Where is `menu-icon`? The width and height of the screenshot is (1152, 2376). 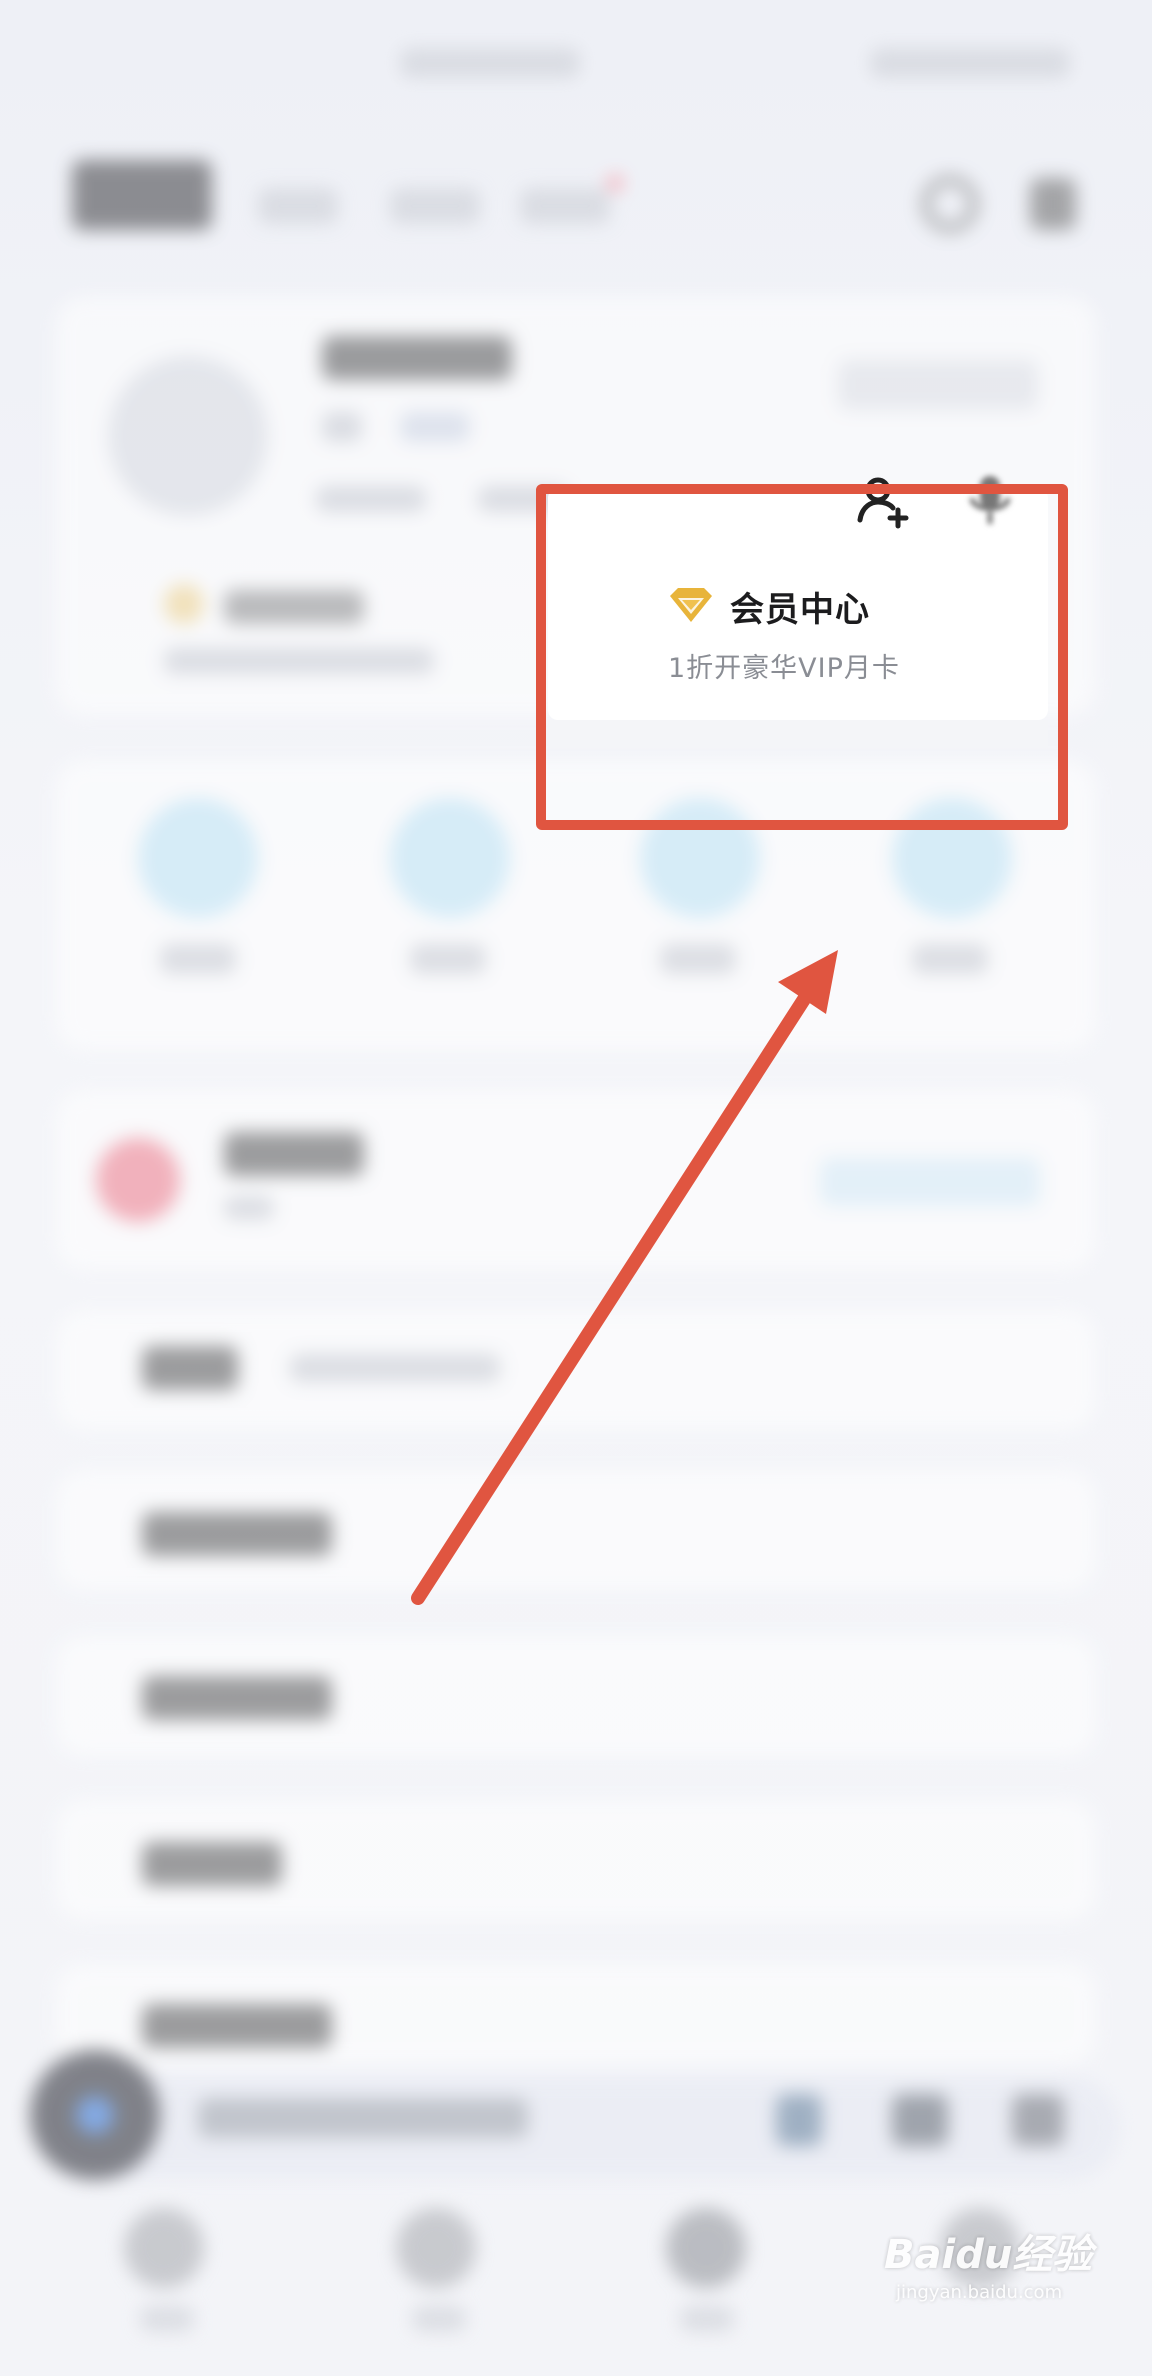
menu-icon is located at coordinates (1053, 204).